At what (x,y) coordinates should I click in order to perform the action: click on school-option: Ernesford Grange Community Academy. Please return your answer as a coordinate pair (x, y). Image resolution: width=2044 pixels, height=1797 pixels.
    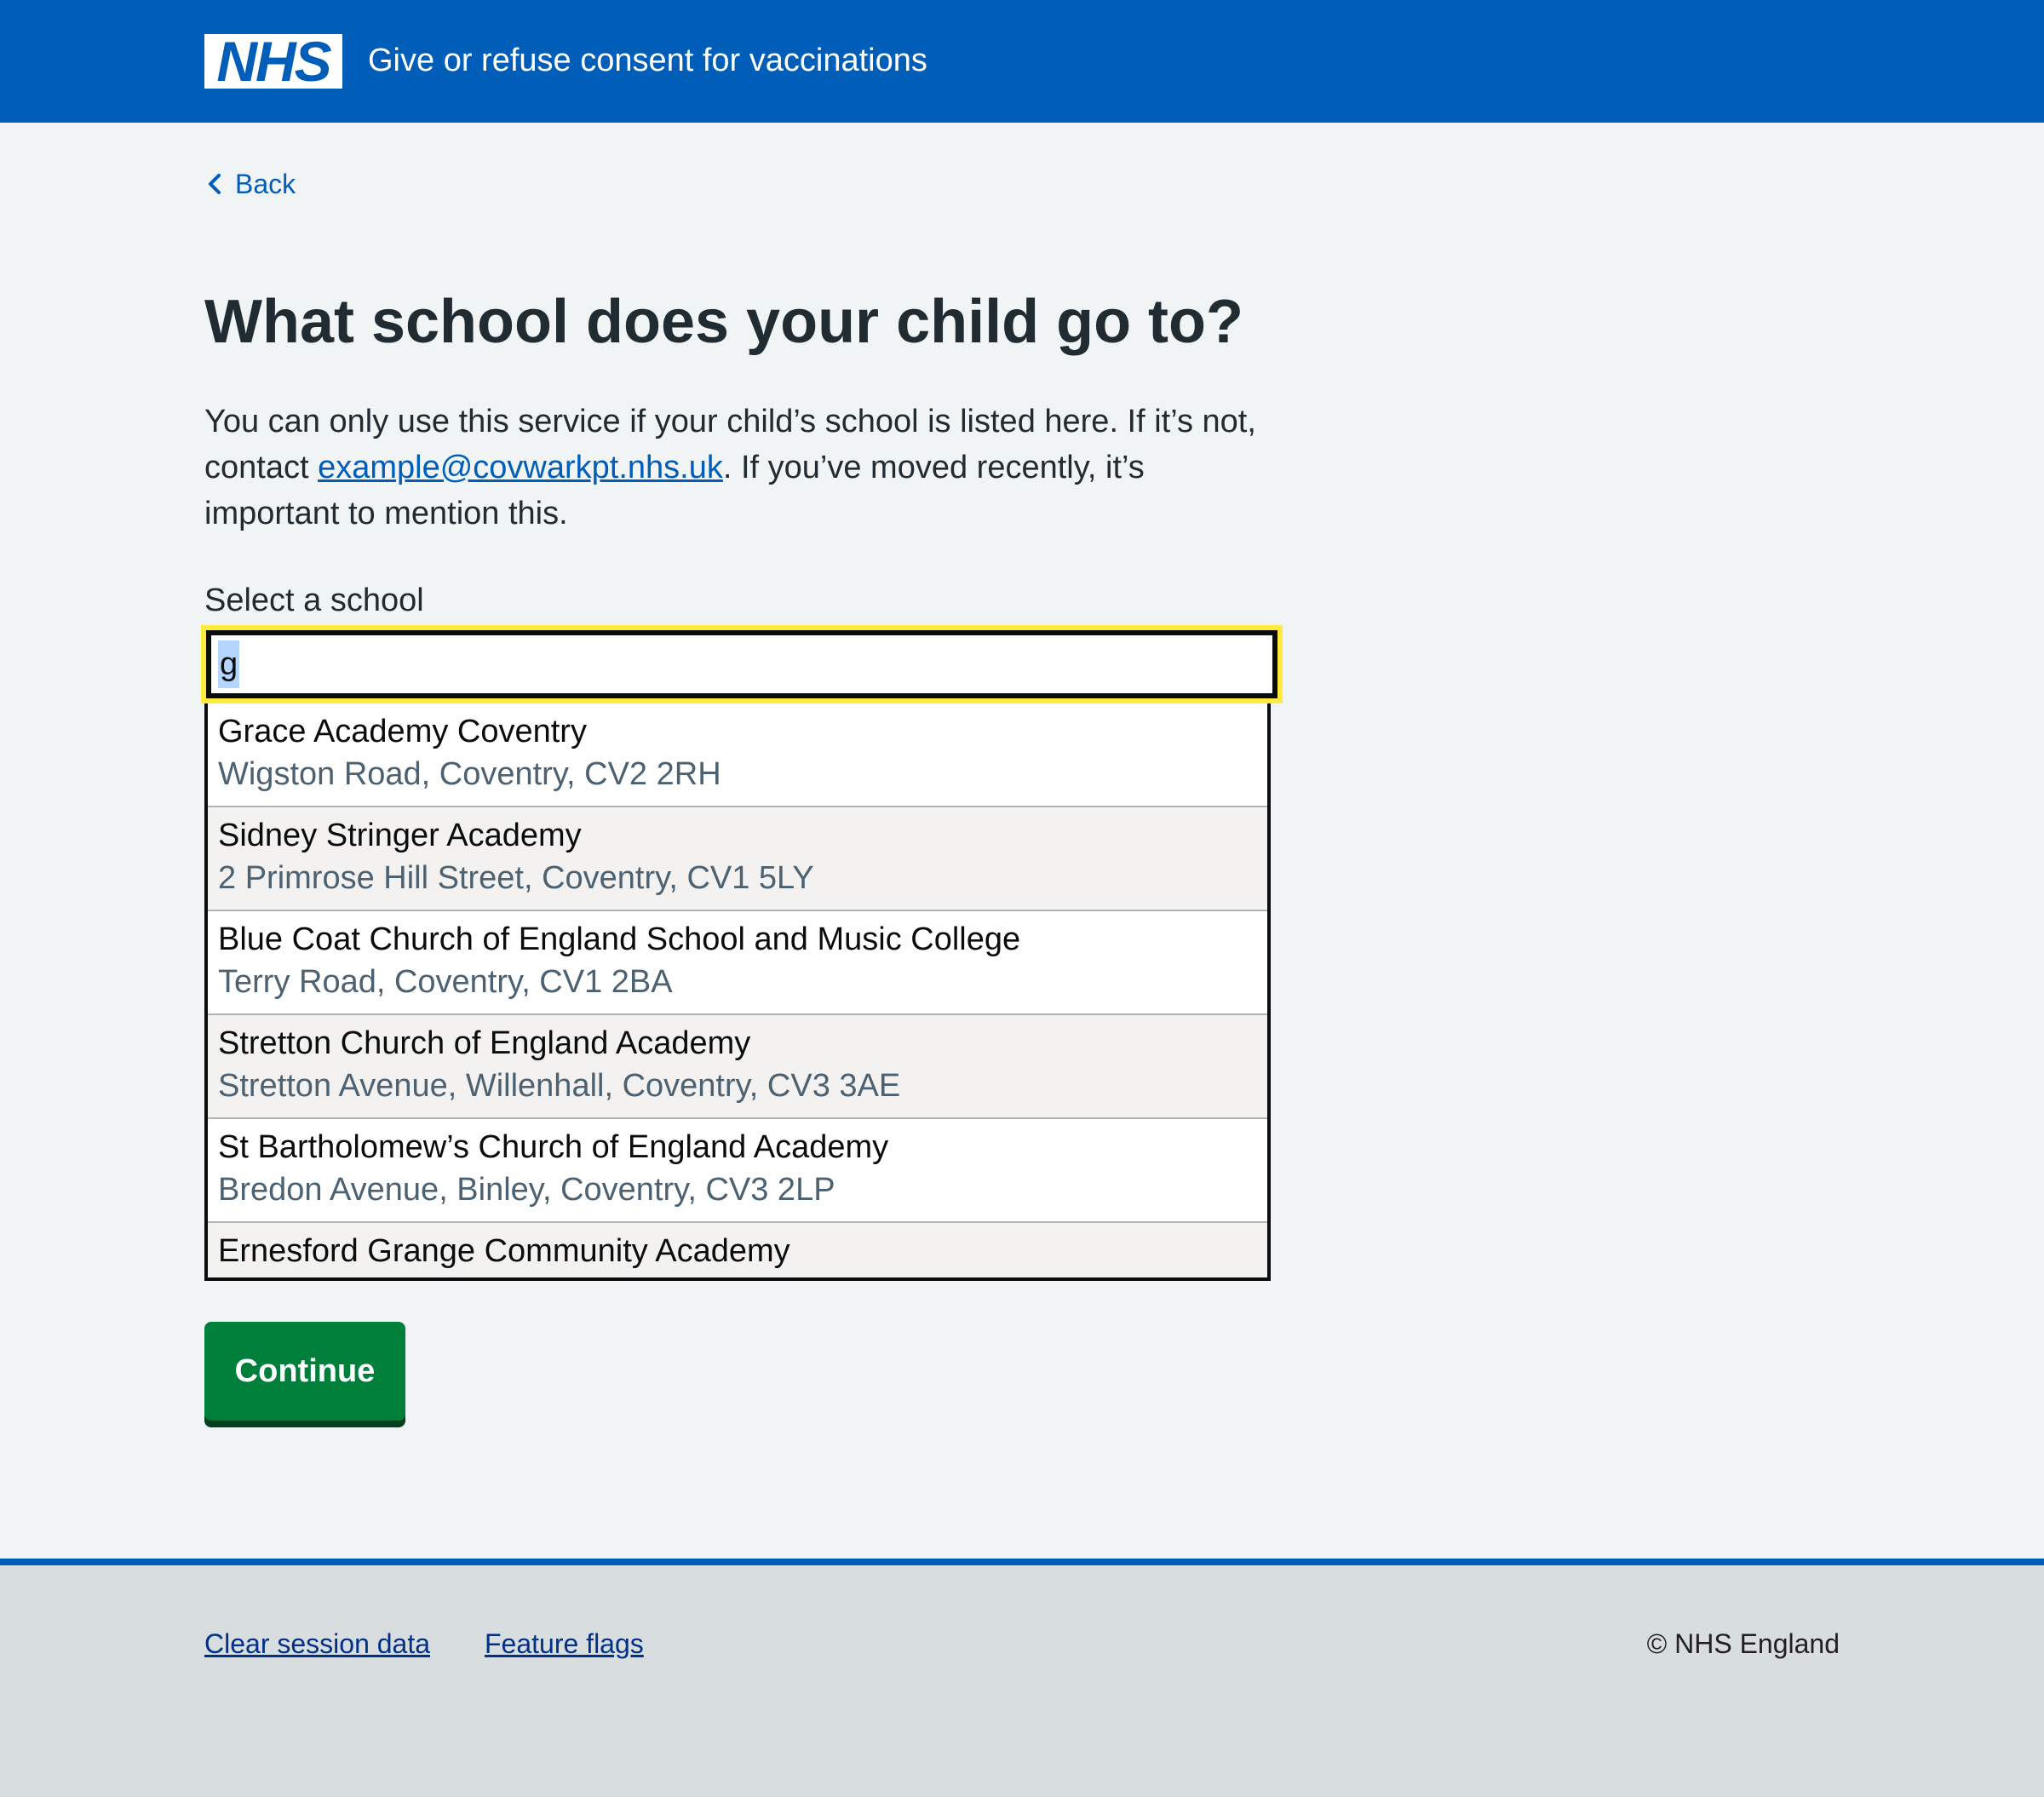
    Looking at the image, I should click on (737, 1250).